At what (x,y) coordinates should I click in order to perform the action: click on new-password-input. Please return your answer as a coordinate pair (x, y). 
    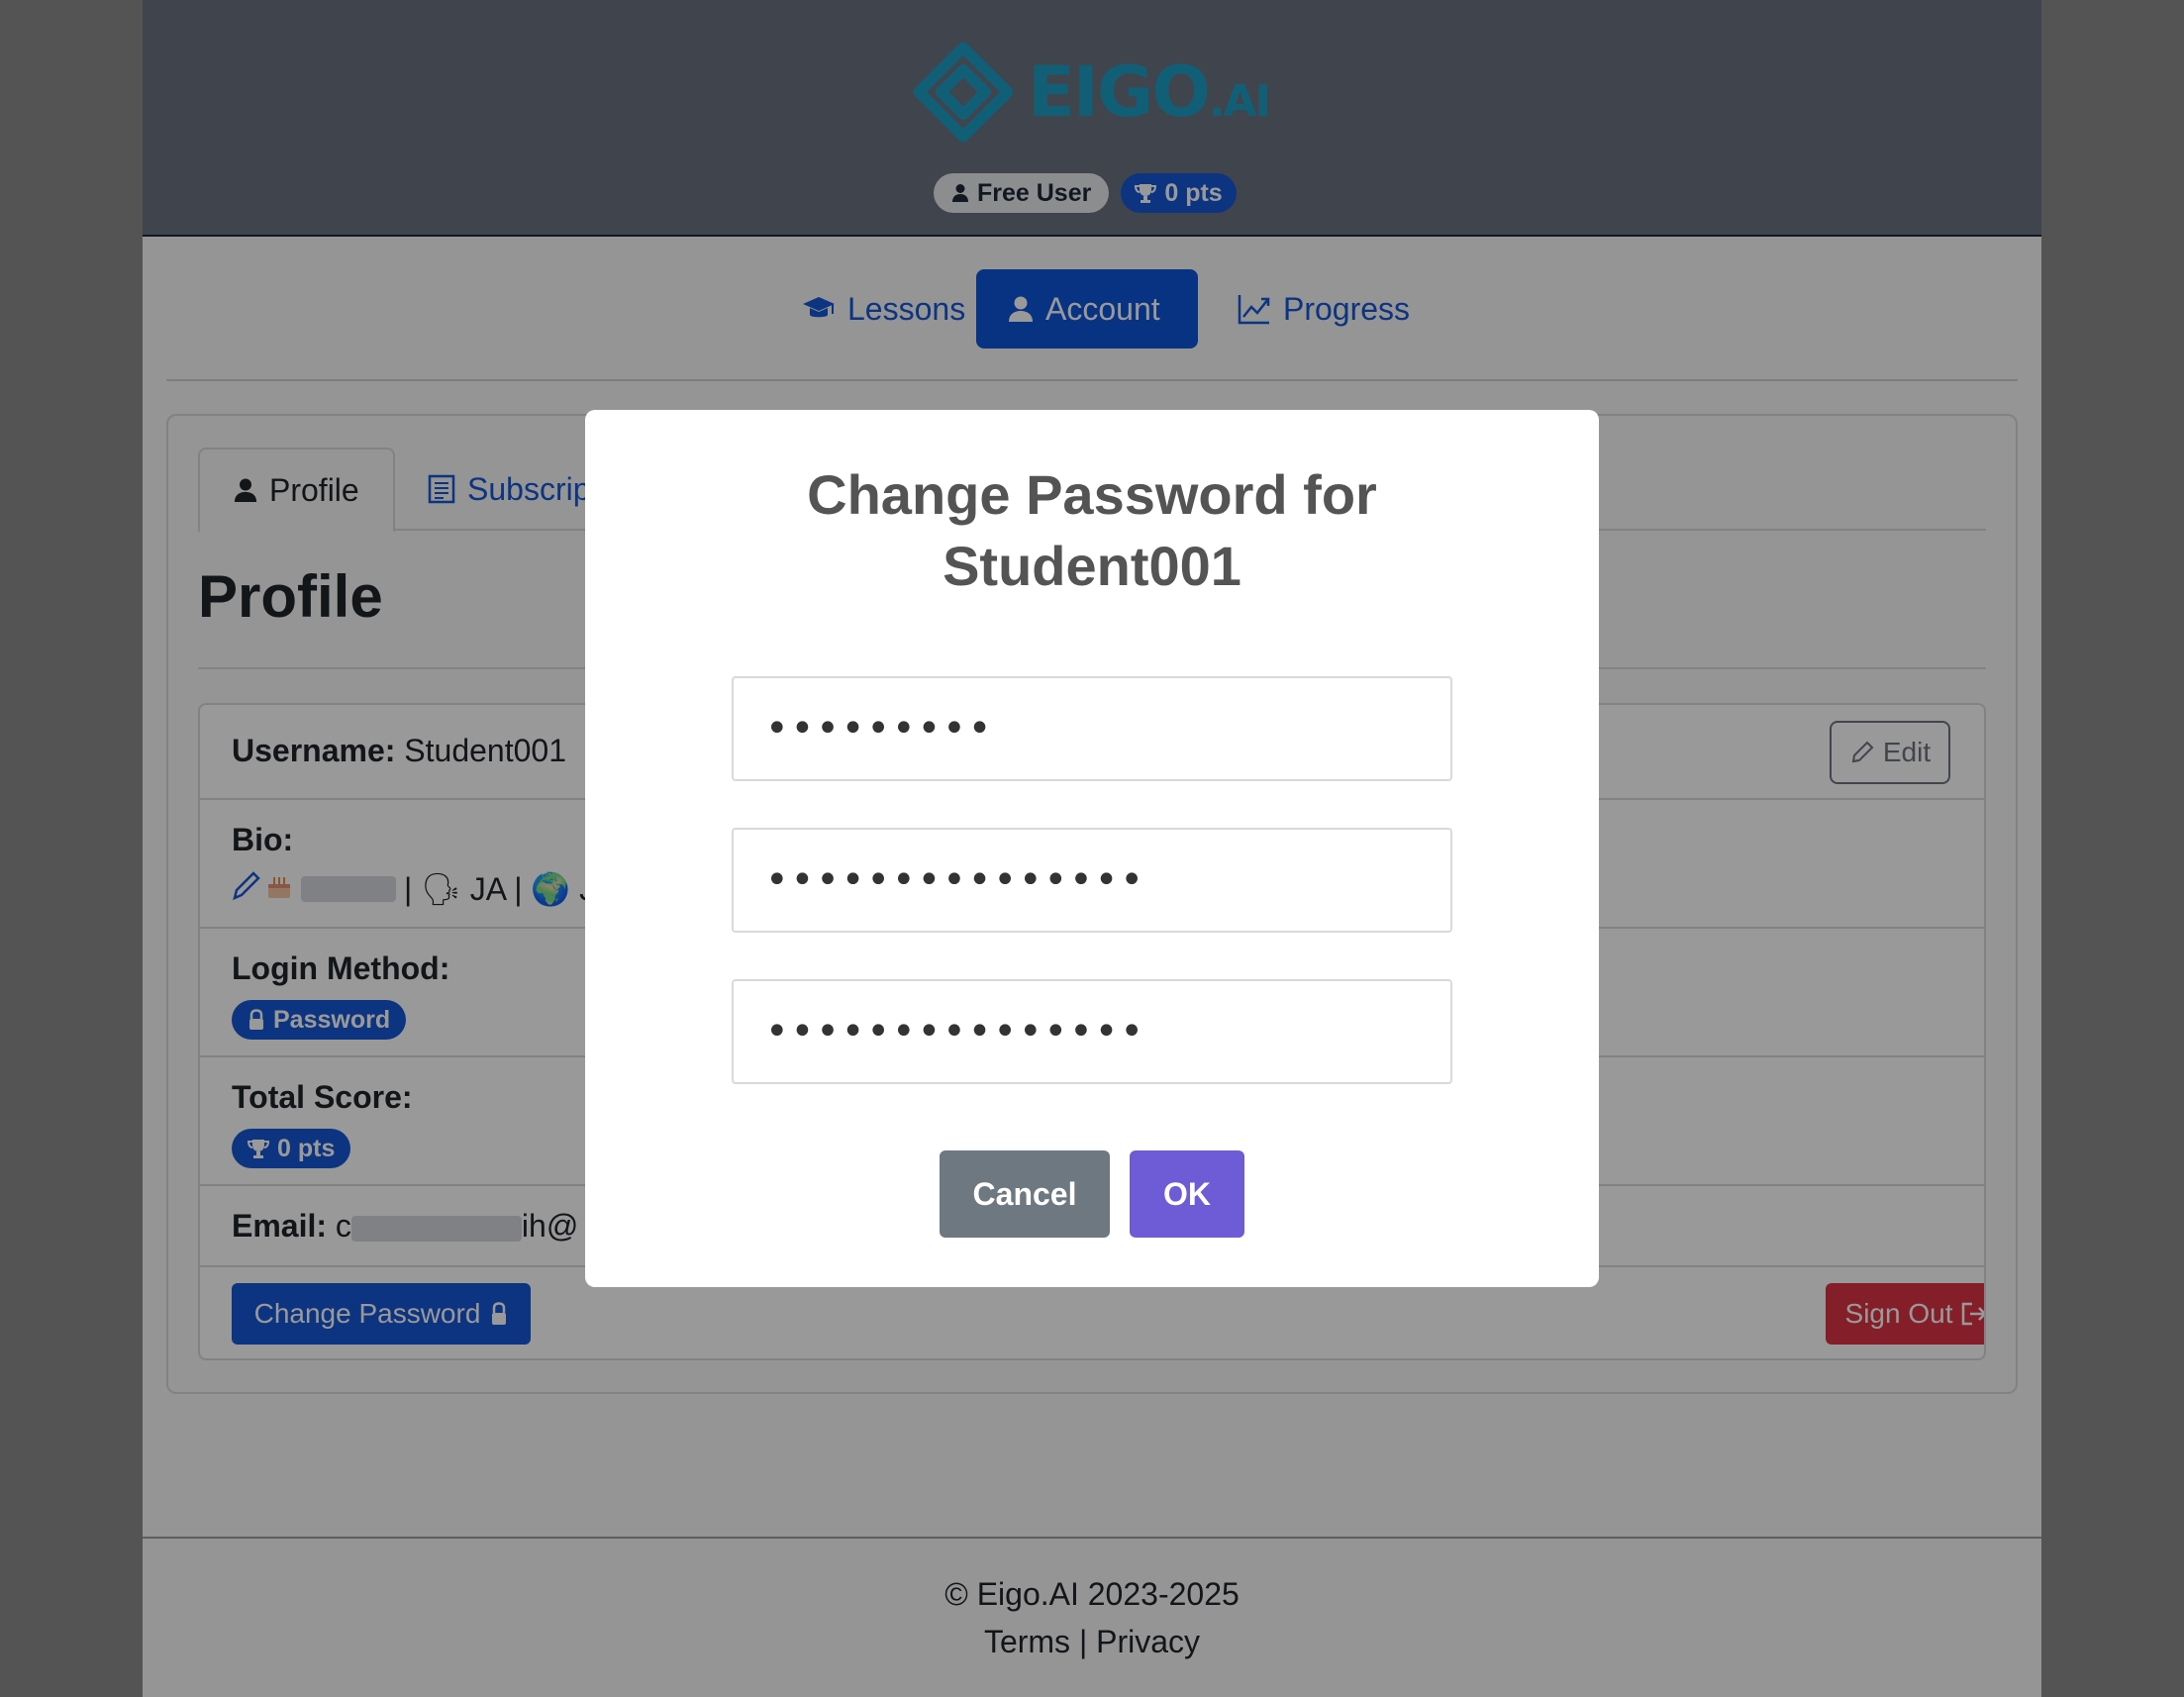
    Looking at the image, I should click on (1092, 881).